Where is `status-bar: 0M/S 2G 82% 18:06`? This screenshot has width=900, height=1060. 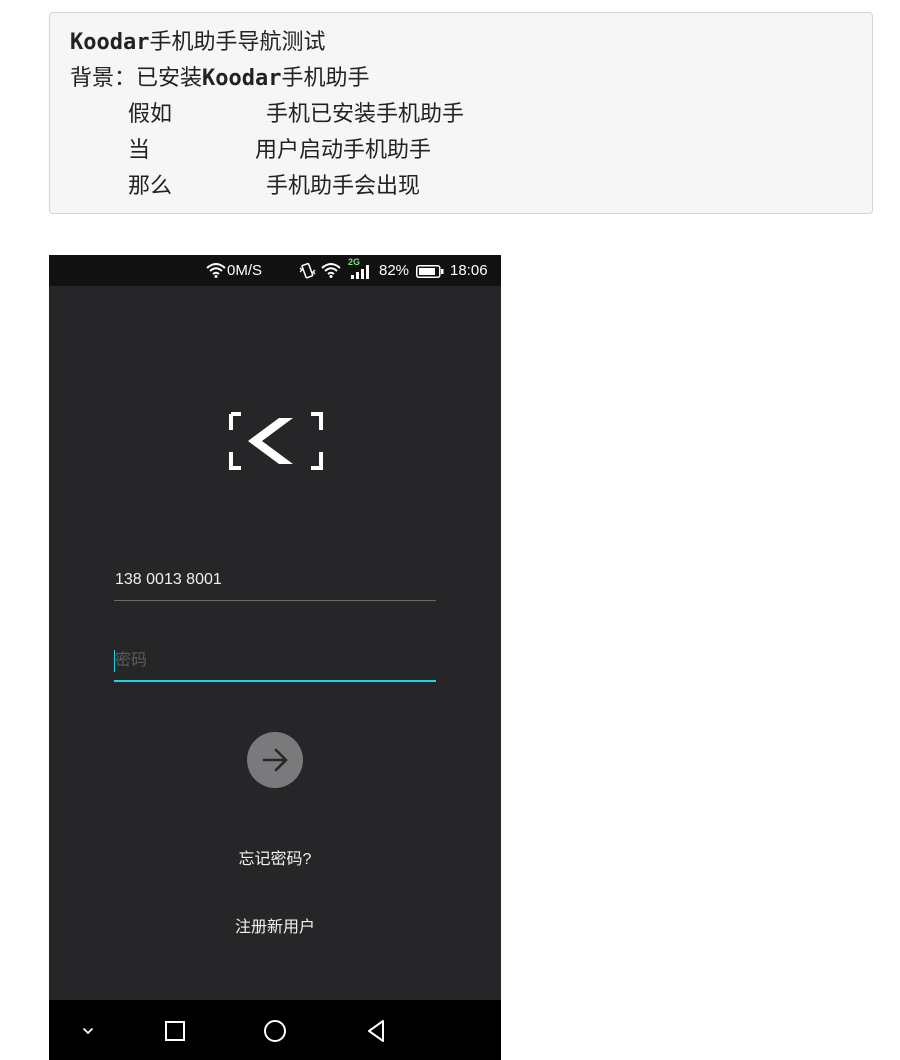 status-bar: 0M/S 2G 82% 18:06 is located at coordinates (275, 270).